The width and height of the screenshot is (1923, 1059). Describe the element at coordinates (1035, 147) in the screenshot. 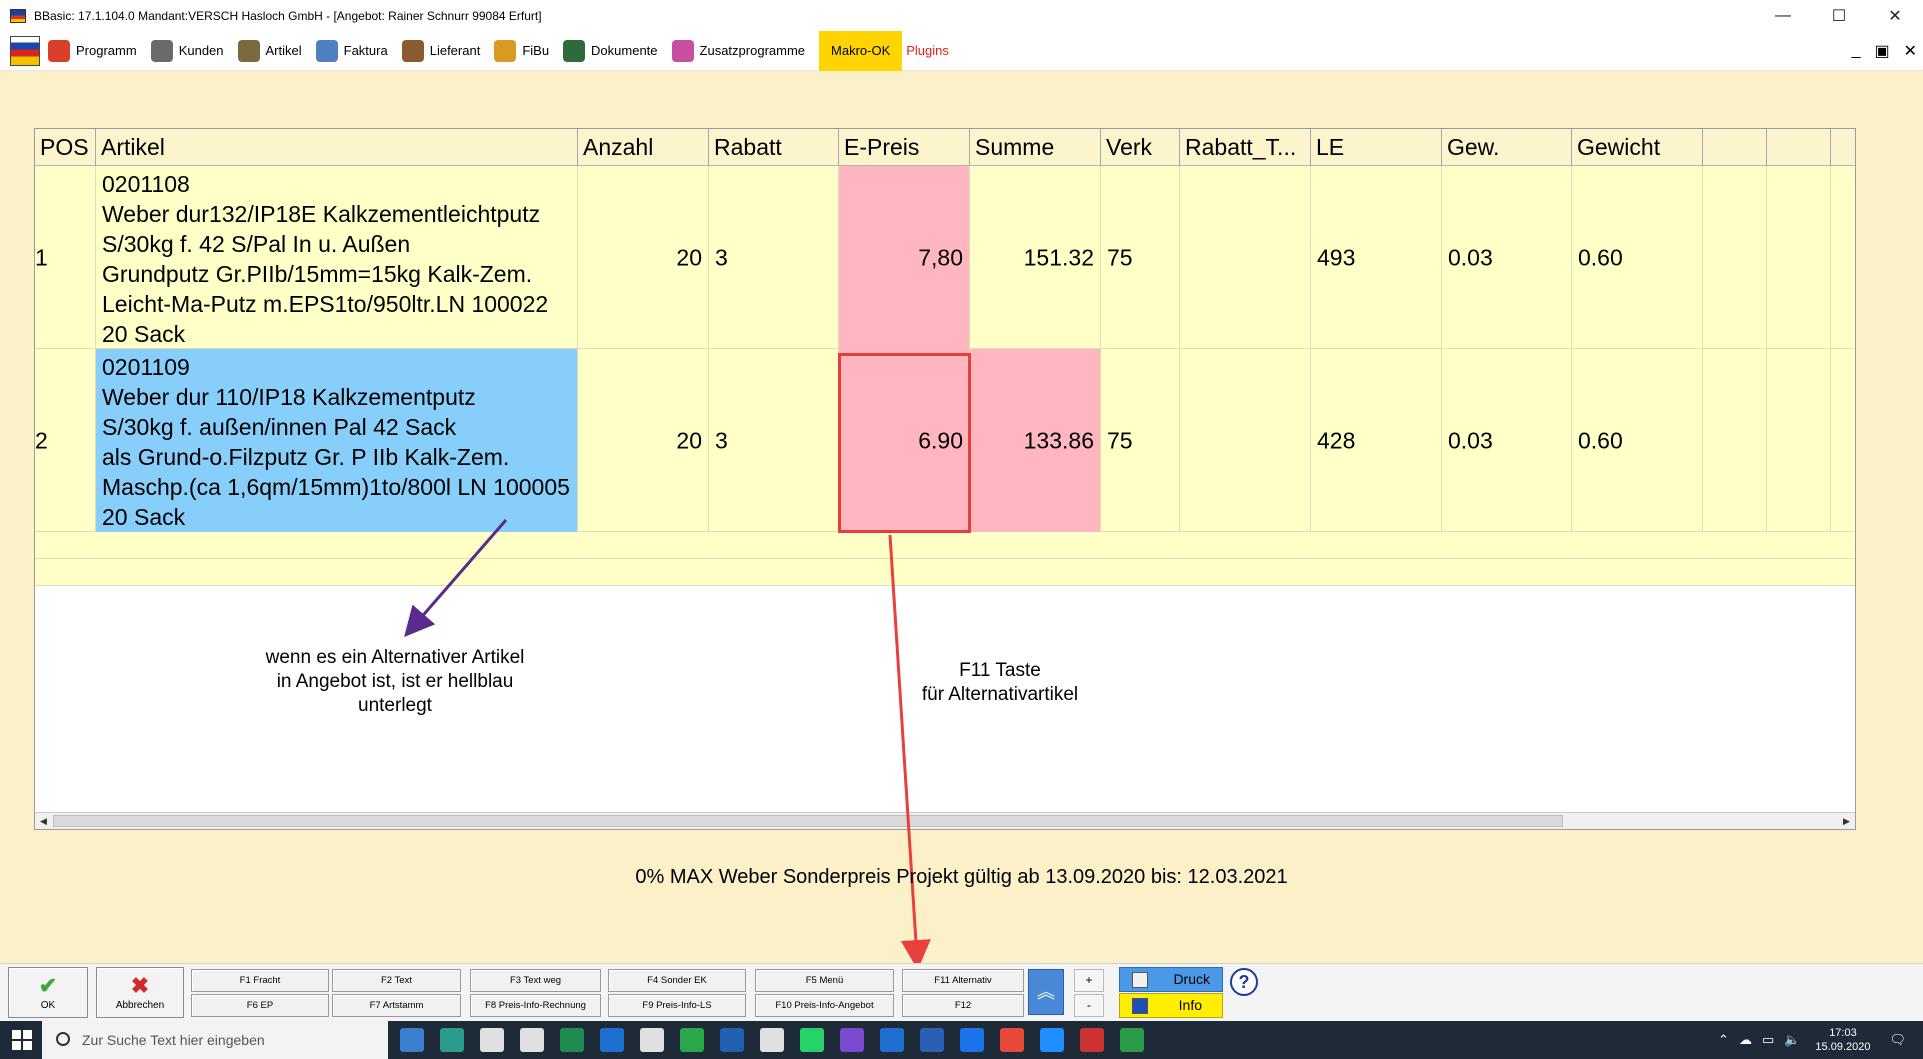

I see `col-header-summe: Summe` at that location.